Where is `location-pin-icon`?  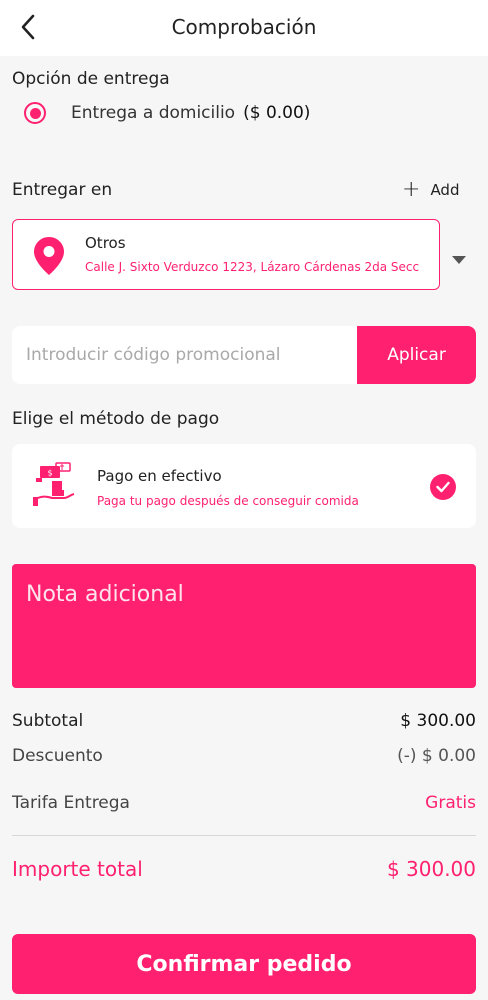 location-pin-icon is located at coordinates (49, 256).